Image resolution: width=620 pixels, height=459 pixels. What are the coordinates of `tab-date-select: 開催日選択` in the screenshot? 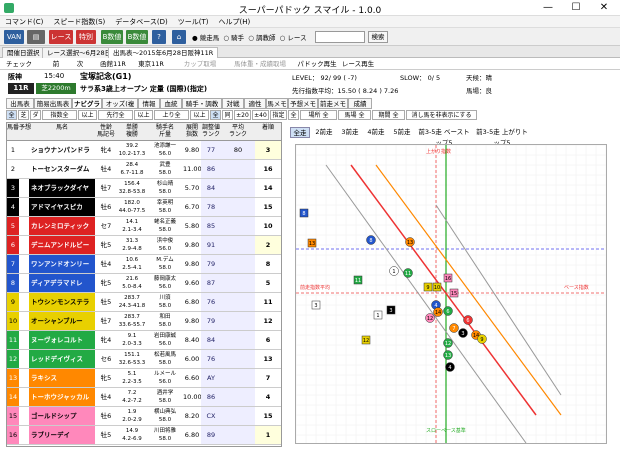 It's located at (23, 52).